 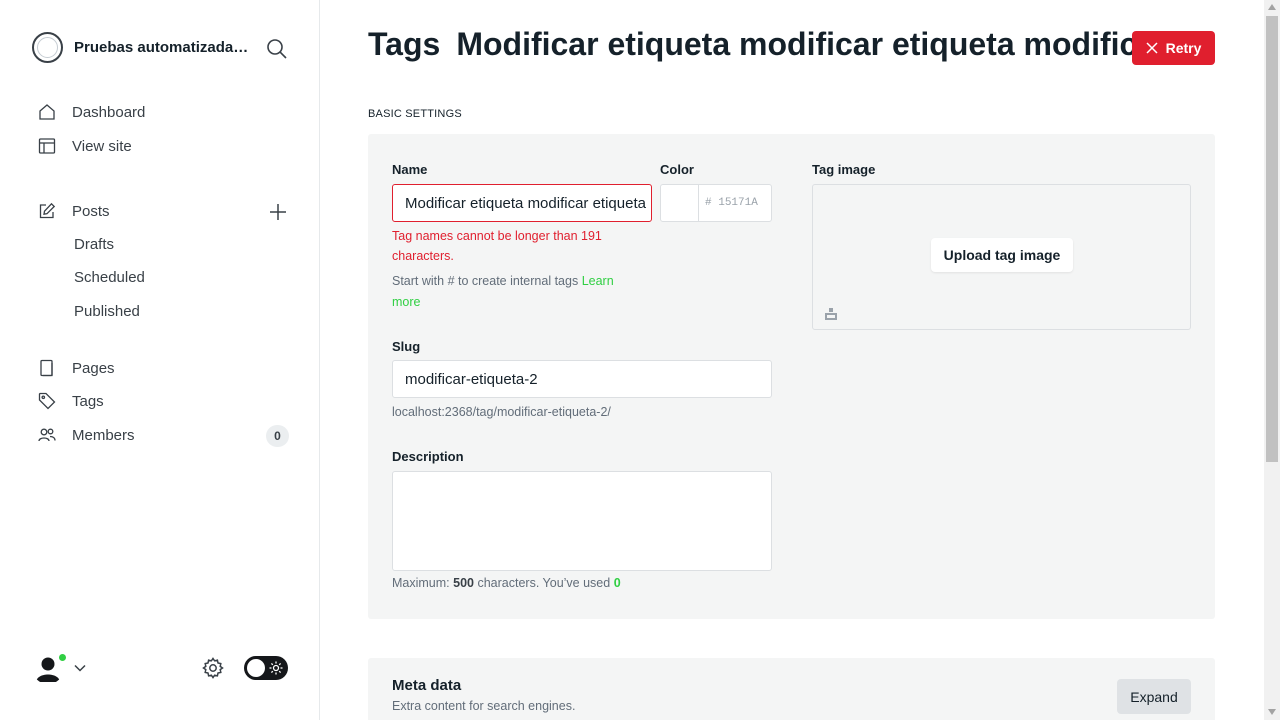 I want to click on sidebar-item-label: Dashboard, so click(x=109, y=112).